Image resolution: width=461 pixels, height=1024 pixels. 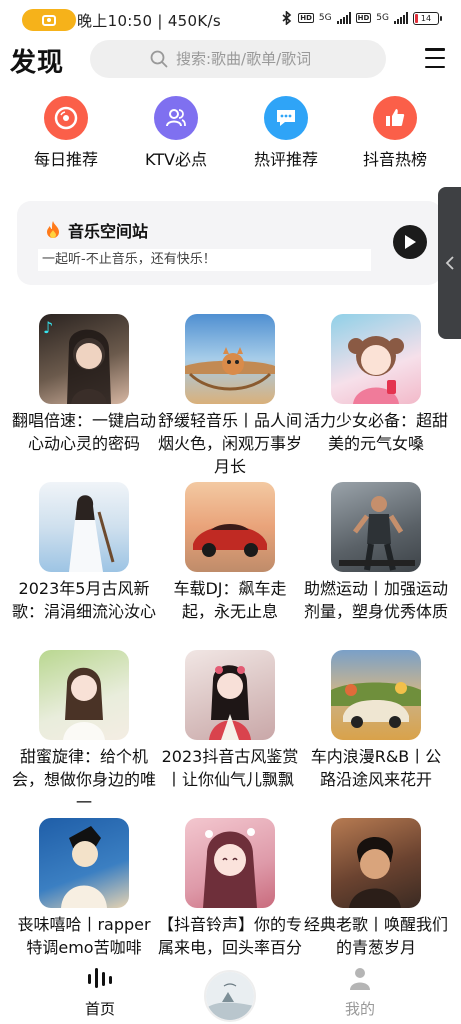 What do you see at coordinates (285, 159) in the screenshot?
I see `quick-label: 热评推荐` at bounding box center [285, 159].